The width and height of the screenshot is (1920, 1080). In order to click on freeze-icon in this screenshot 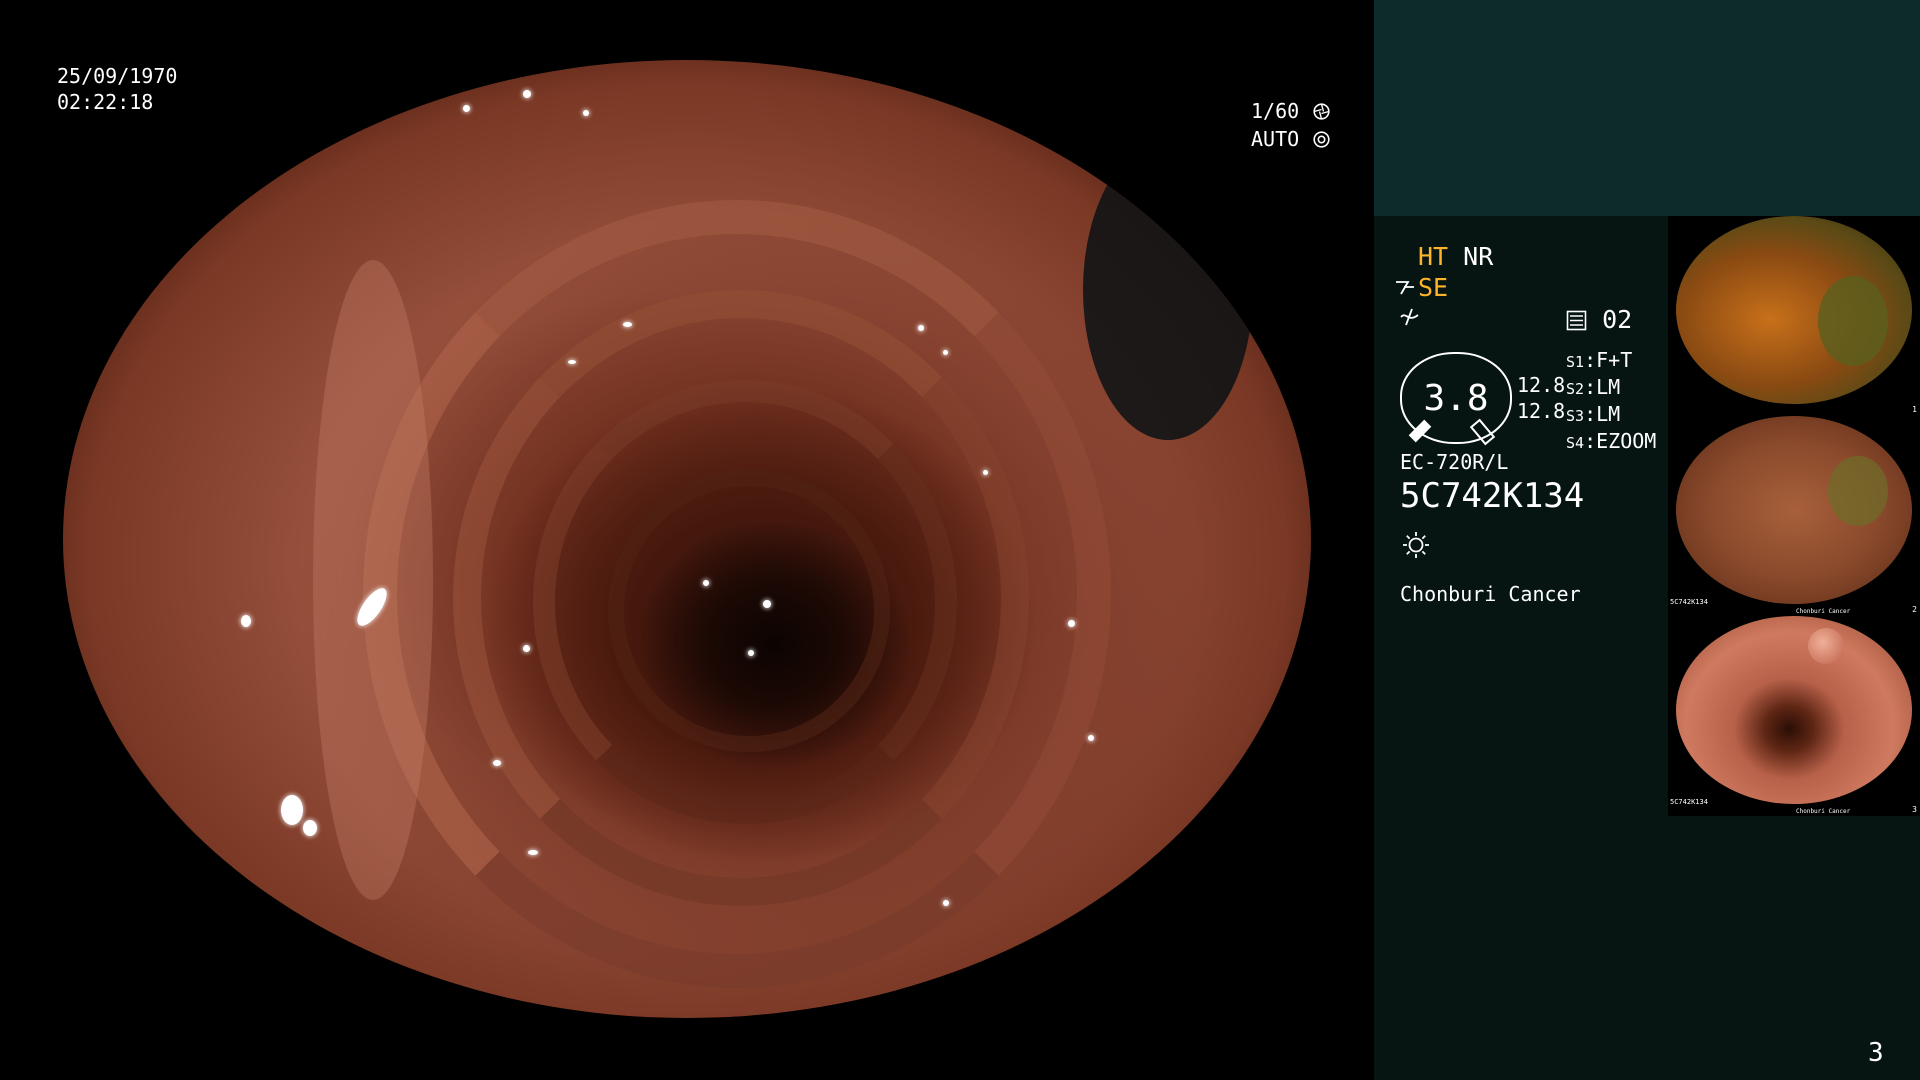, I will do `click(1409, 317)`.